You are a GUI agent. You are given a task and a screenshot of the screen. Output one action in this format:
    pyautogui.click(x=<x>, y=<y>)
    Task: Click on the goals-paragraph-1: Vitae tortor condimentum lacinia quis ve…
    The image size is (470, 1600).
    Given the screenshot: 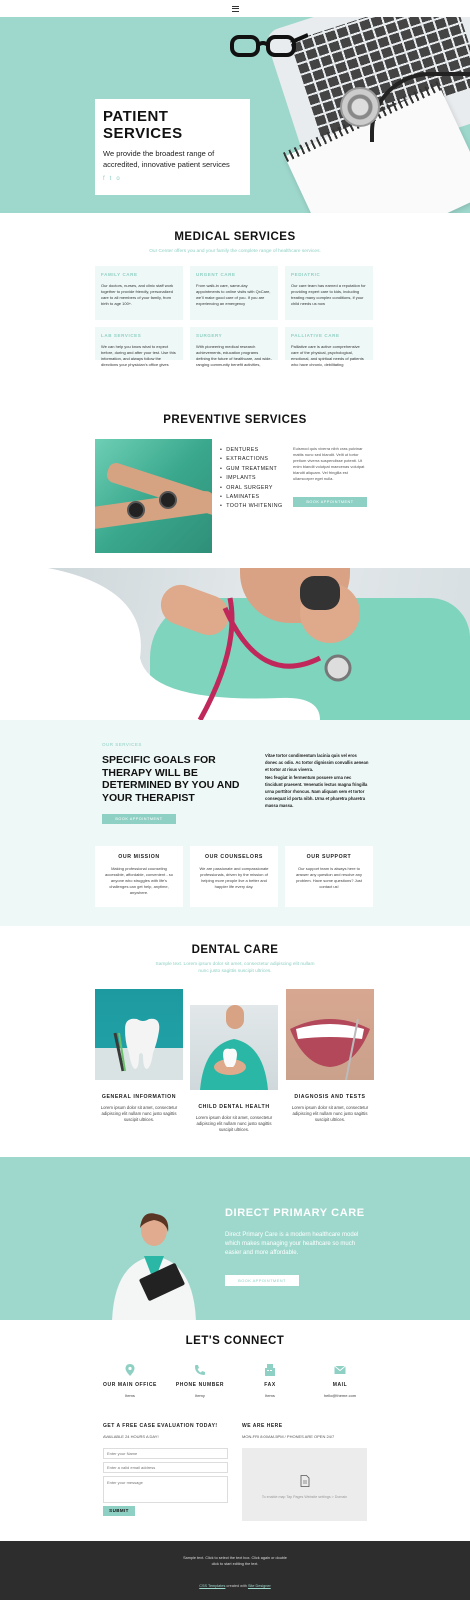 What is the action you would take?
    pyautogui.click(x=317, y=762)
    